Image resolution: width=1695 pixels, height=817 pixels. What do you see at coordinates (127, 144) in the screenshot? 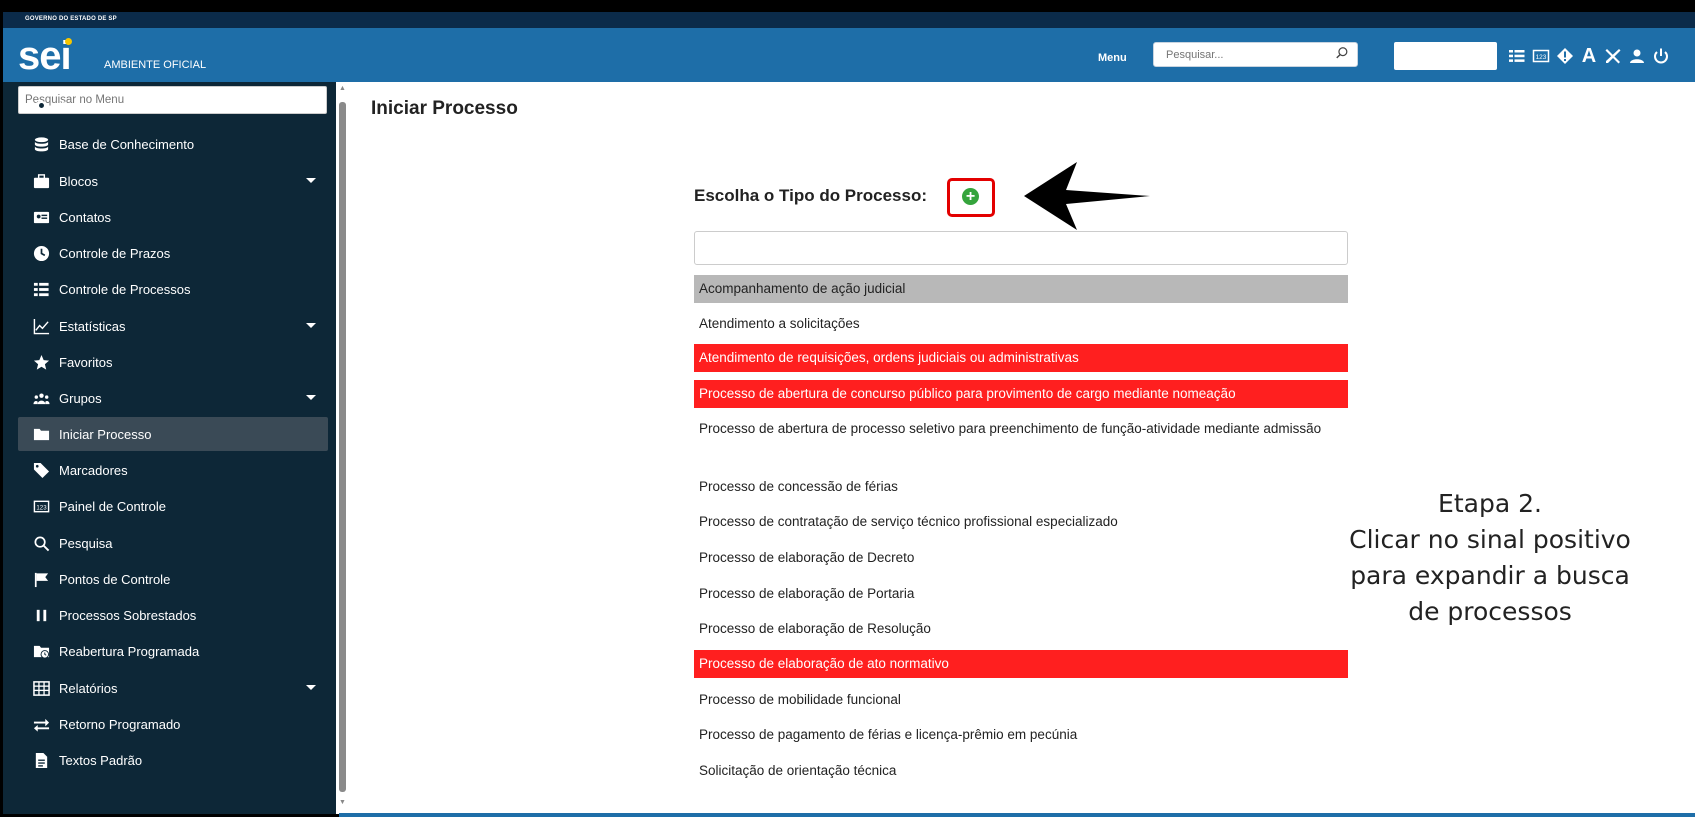
I see `sidebar-item-label: Base de Conhecimento` at bounding box center [127, 144].